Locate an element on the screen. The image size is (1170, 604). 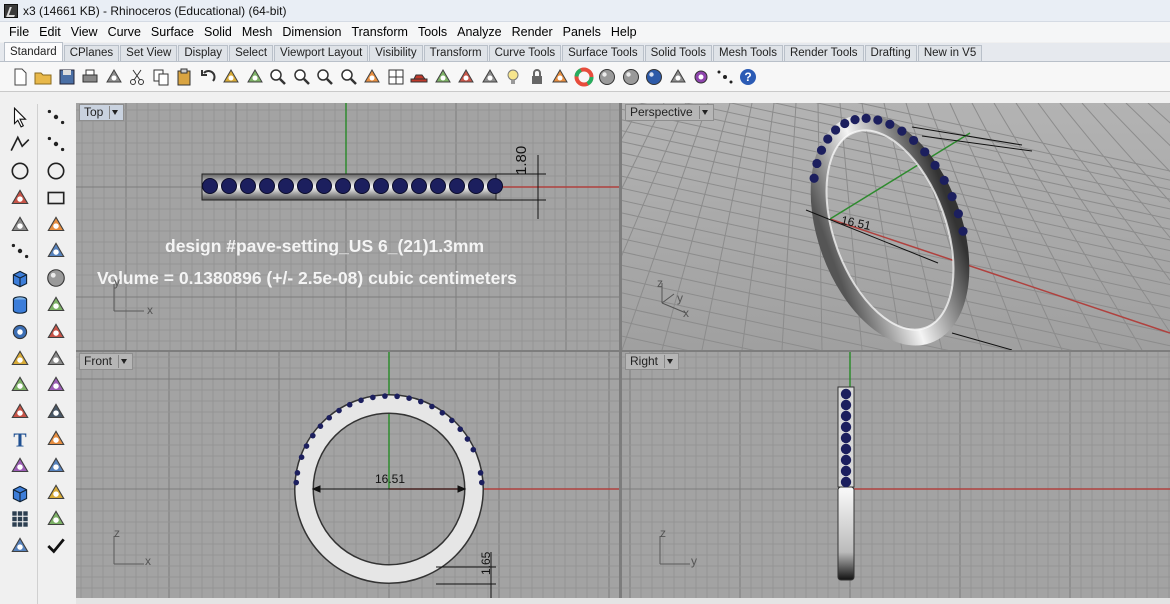
rotate-icon is located at coordinates (56, 519).